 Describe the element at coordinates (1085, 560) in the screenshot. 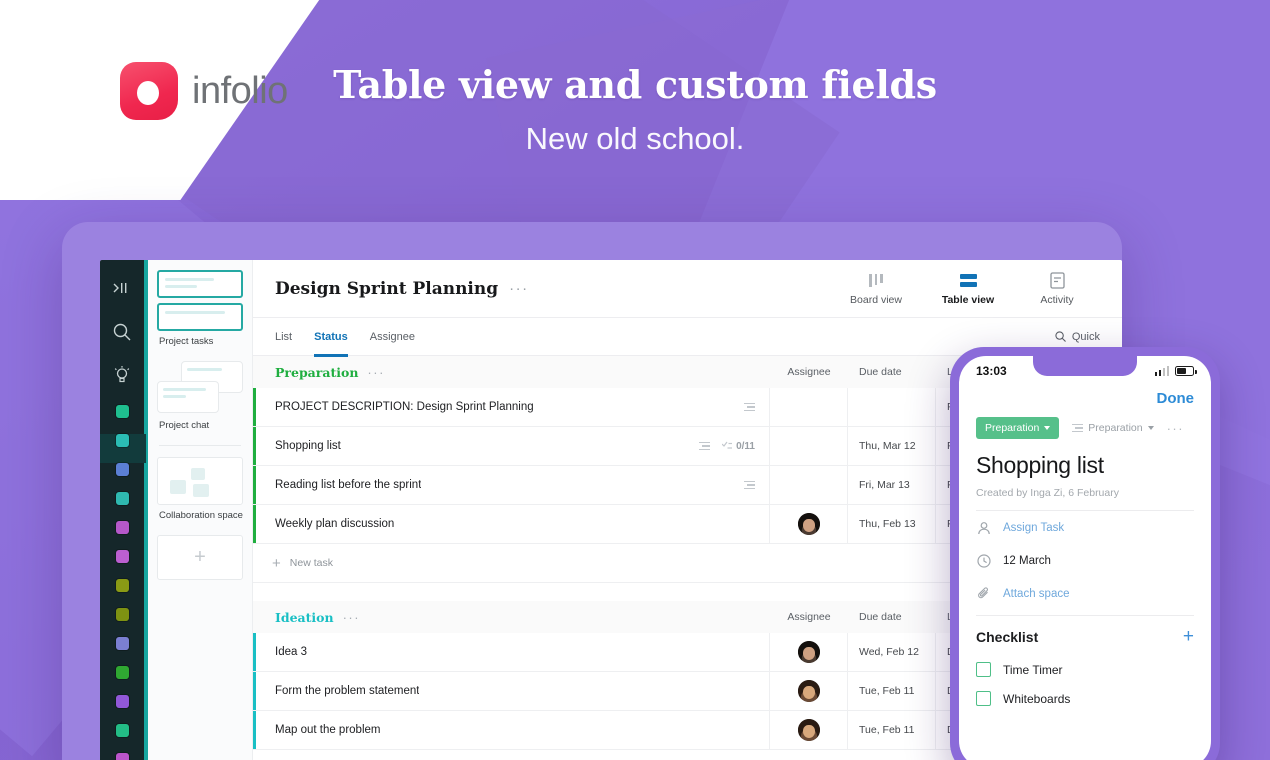

I see `due-date-row: 12 March` at that location.